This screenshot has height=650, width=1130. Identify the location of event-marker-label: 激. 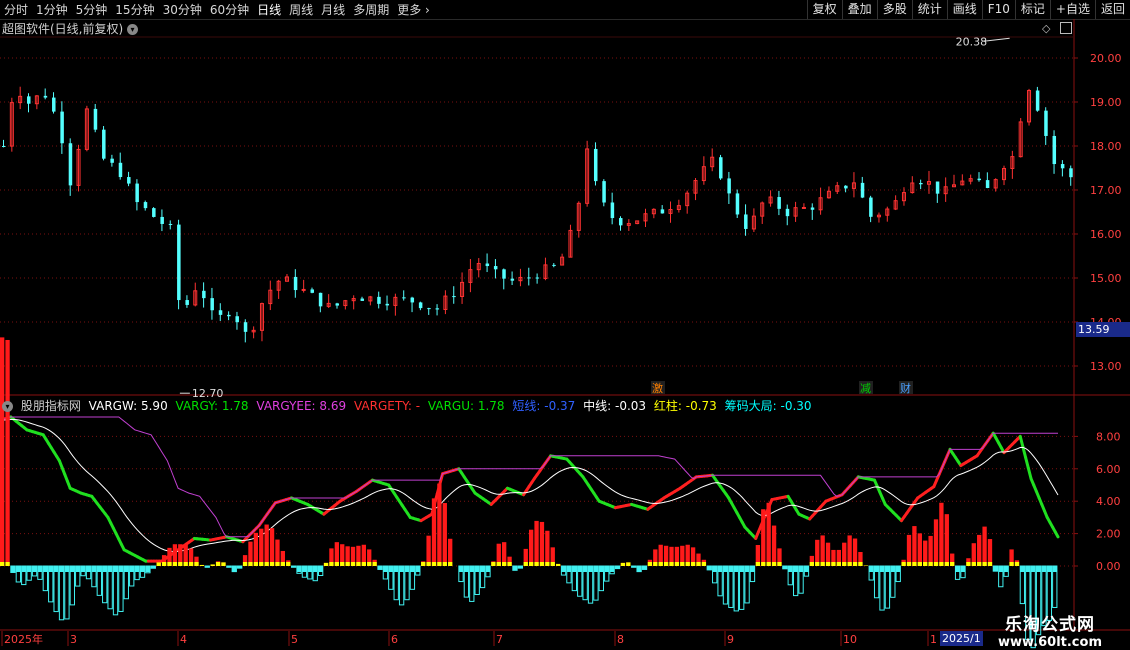
(657, 388).